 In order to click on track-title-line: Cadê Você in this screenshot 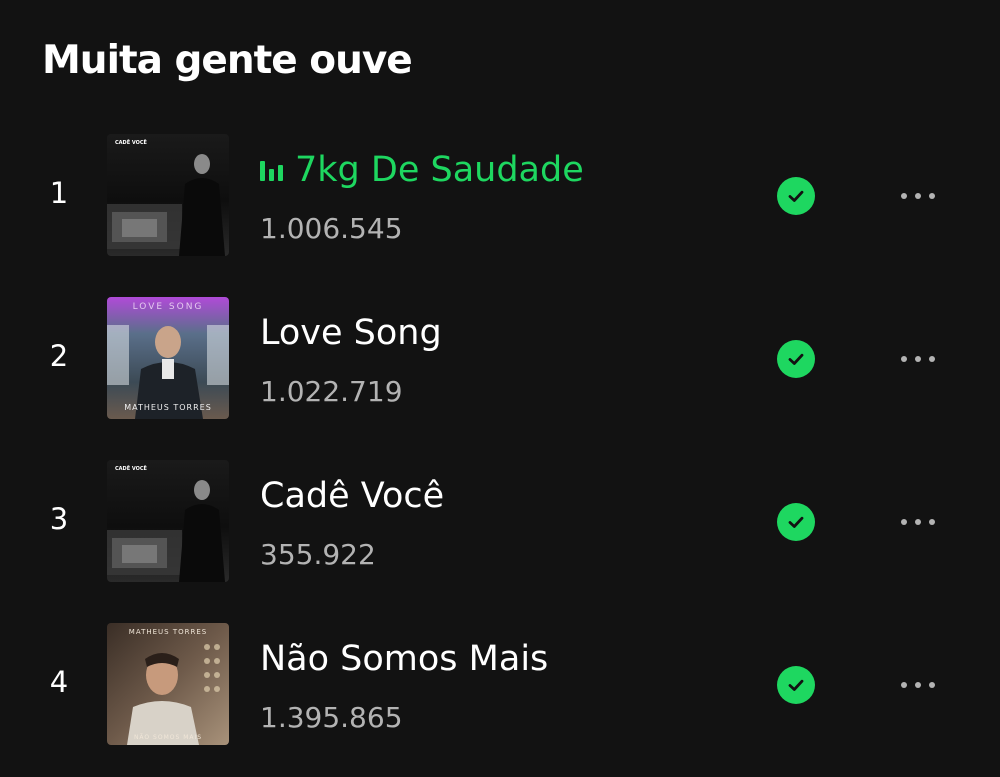, I will do `click(352, 496)`.